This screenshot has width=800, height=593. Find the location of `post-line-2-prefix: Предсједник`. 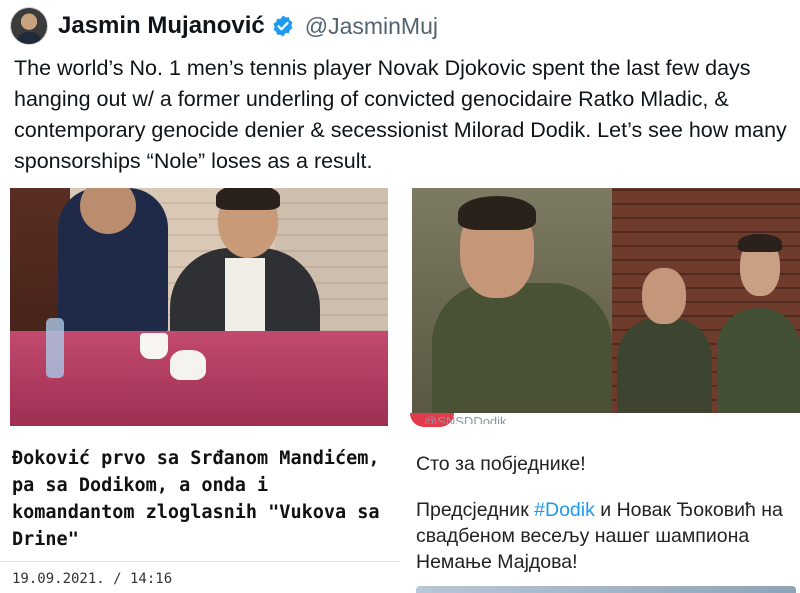

post-line-2-prefix: Предсједник is located at coordinates (475, 510).